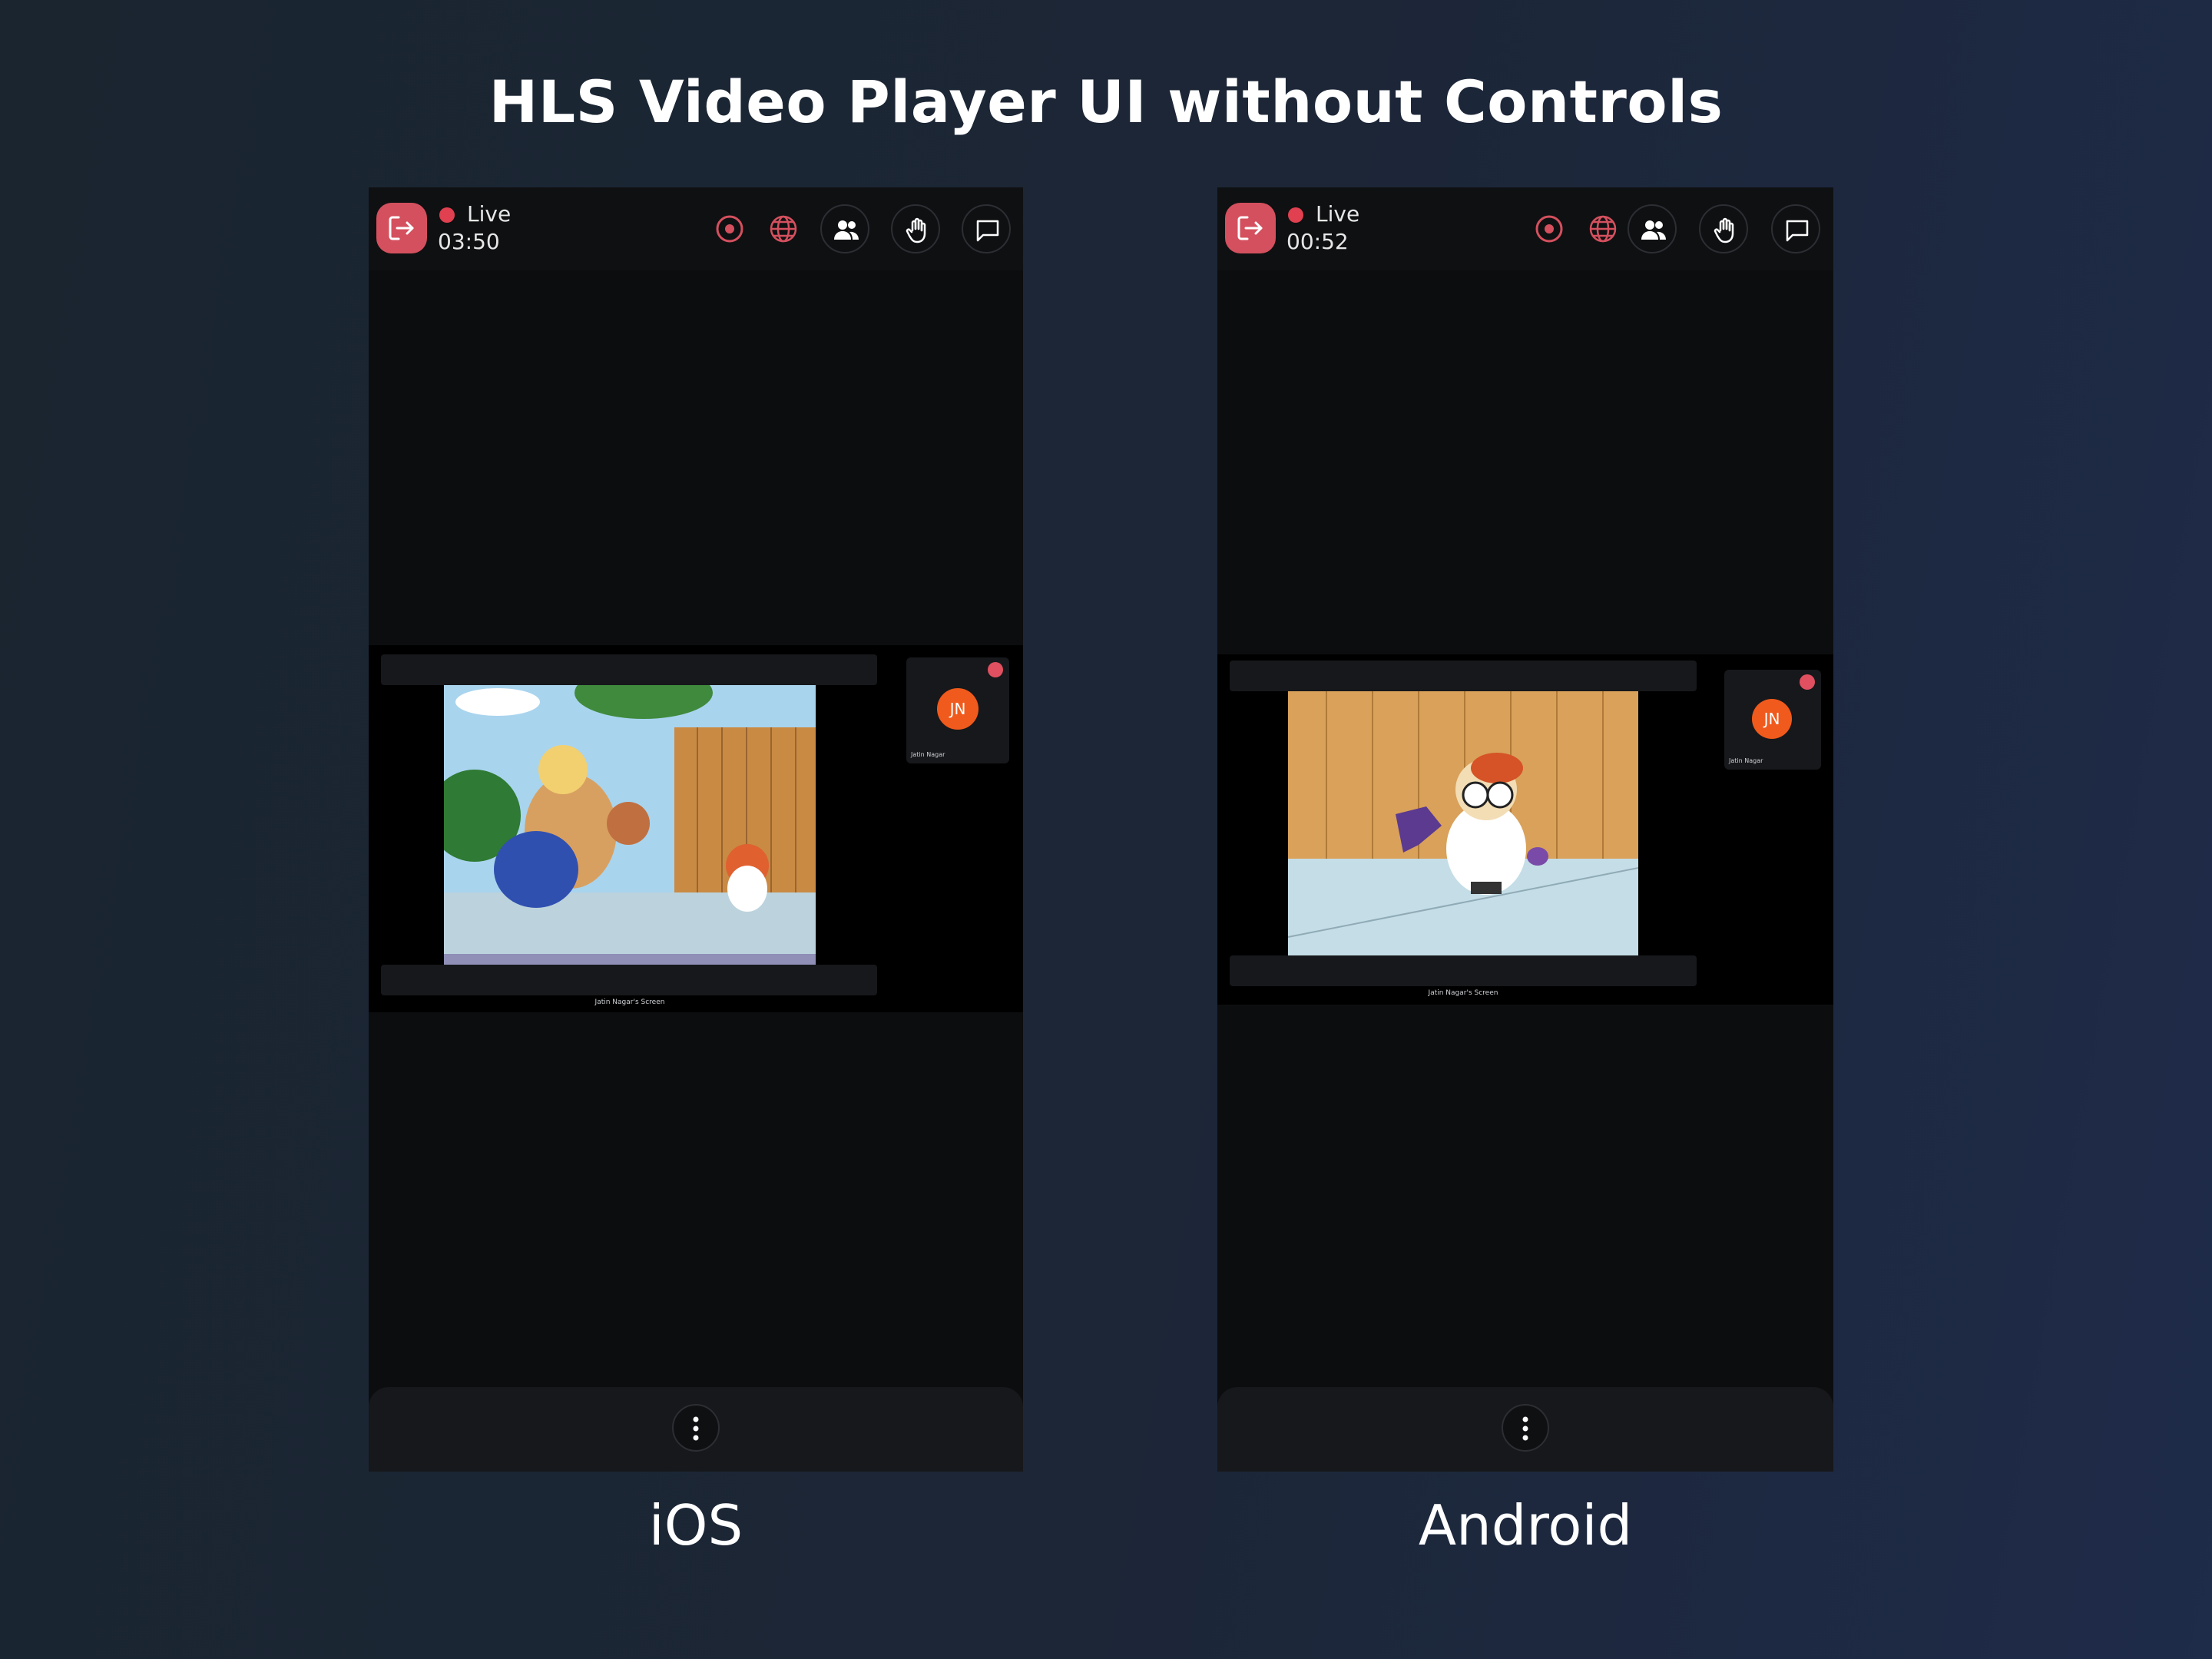 The image size is (2212, 1659). I want to click on live-timer: 03:50, so click(469, 242).